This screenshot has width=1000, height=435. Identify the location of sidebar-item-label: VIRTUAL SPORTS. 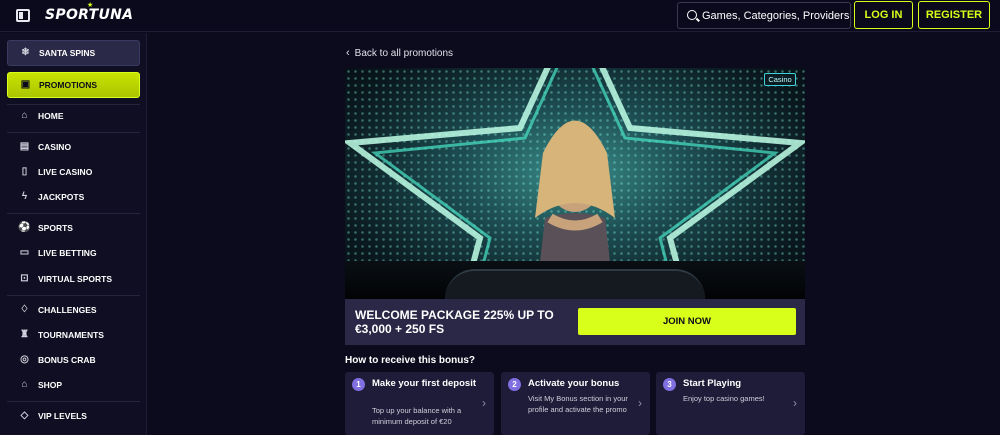
(75, 279).